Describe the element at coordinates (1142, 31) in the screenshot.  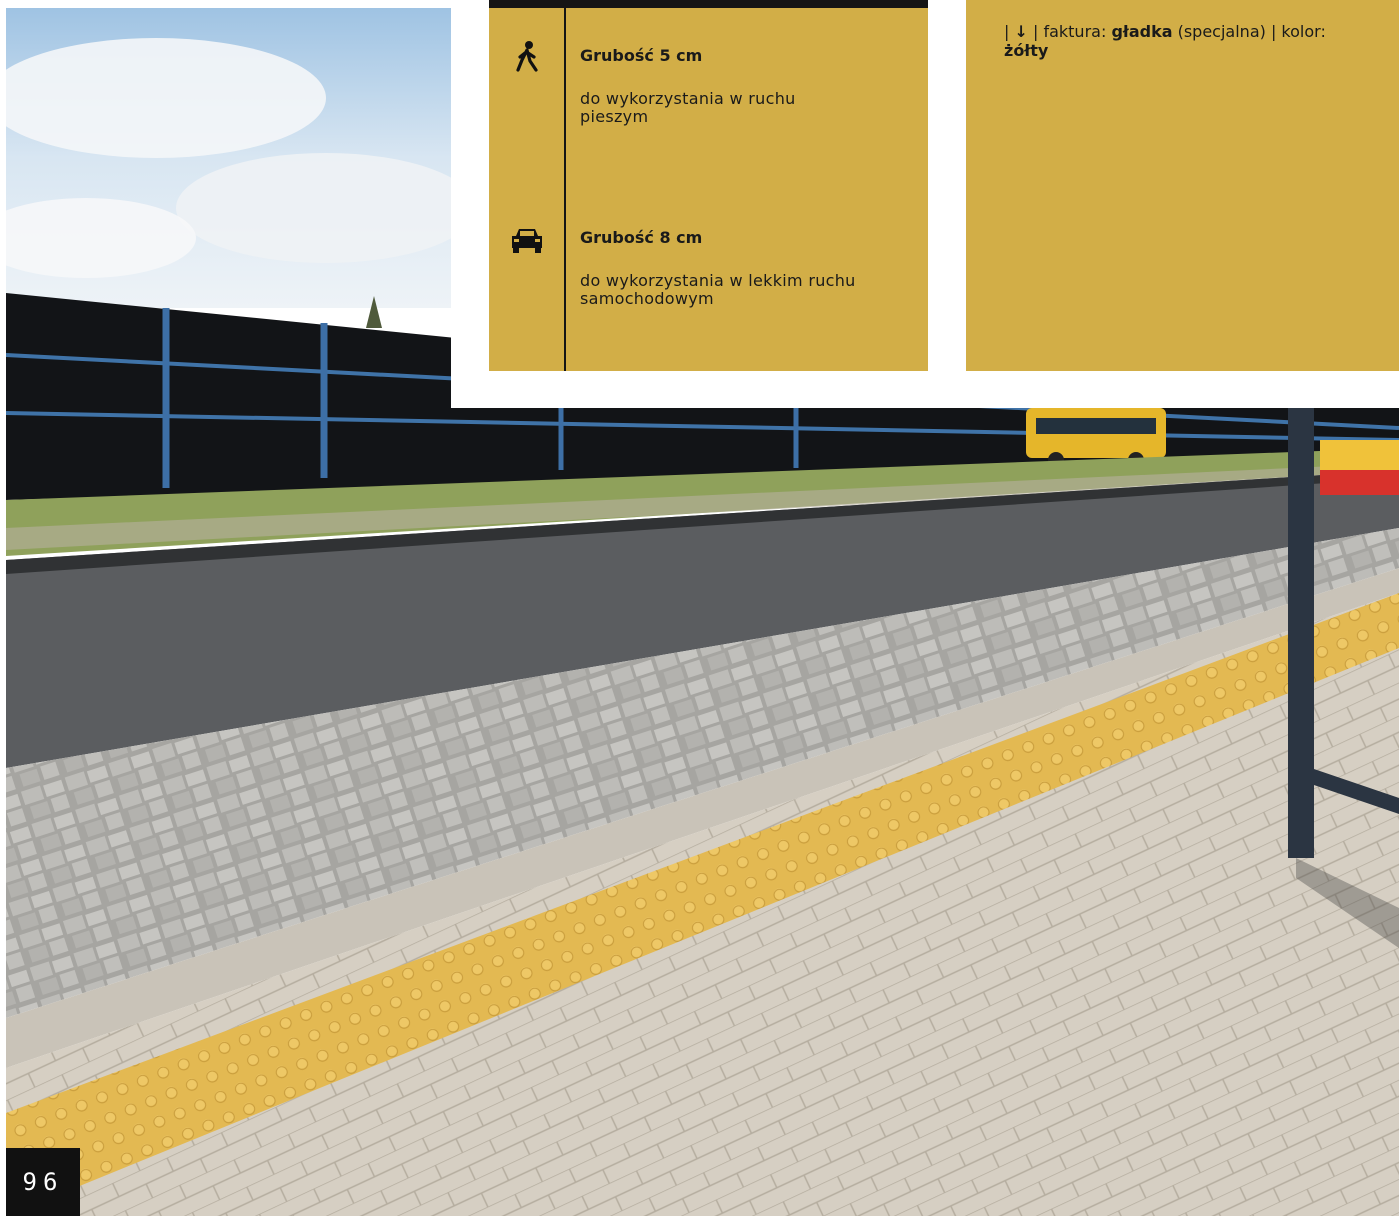
I see `texture-value: gładka` at that location.